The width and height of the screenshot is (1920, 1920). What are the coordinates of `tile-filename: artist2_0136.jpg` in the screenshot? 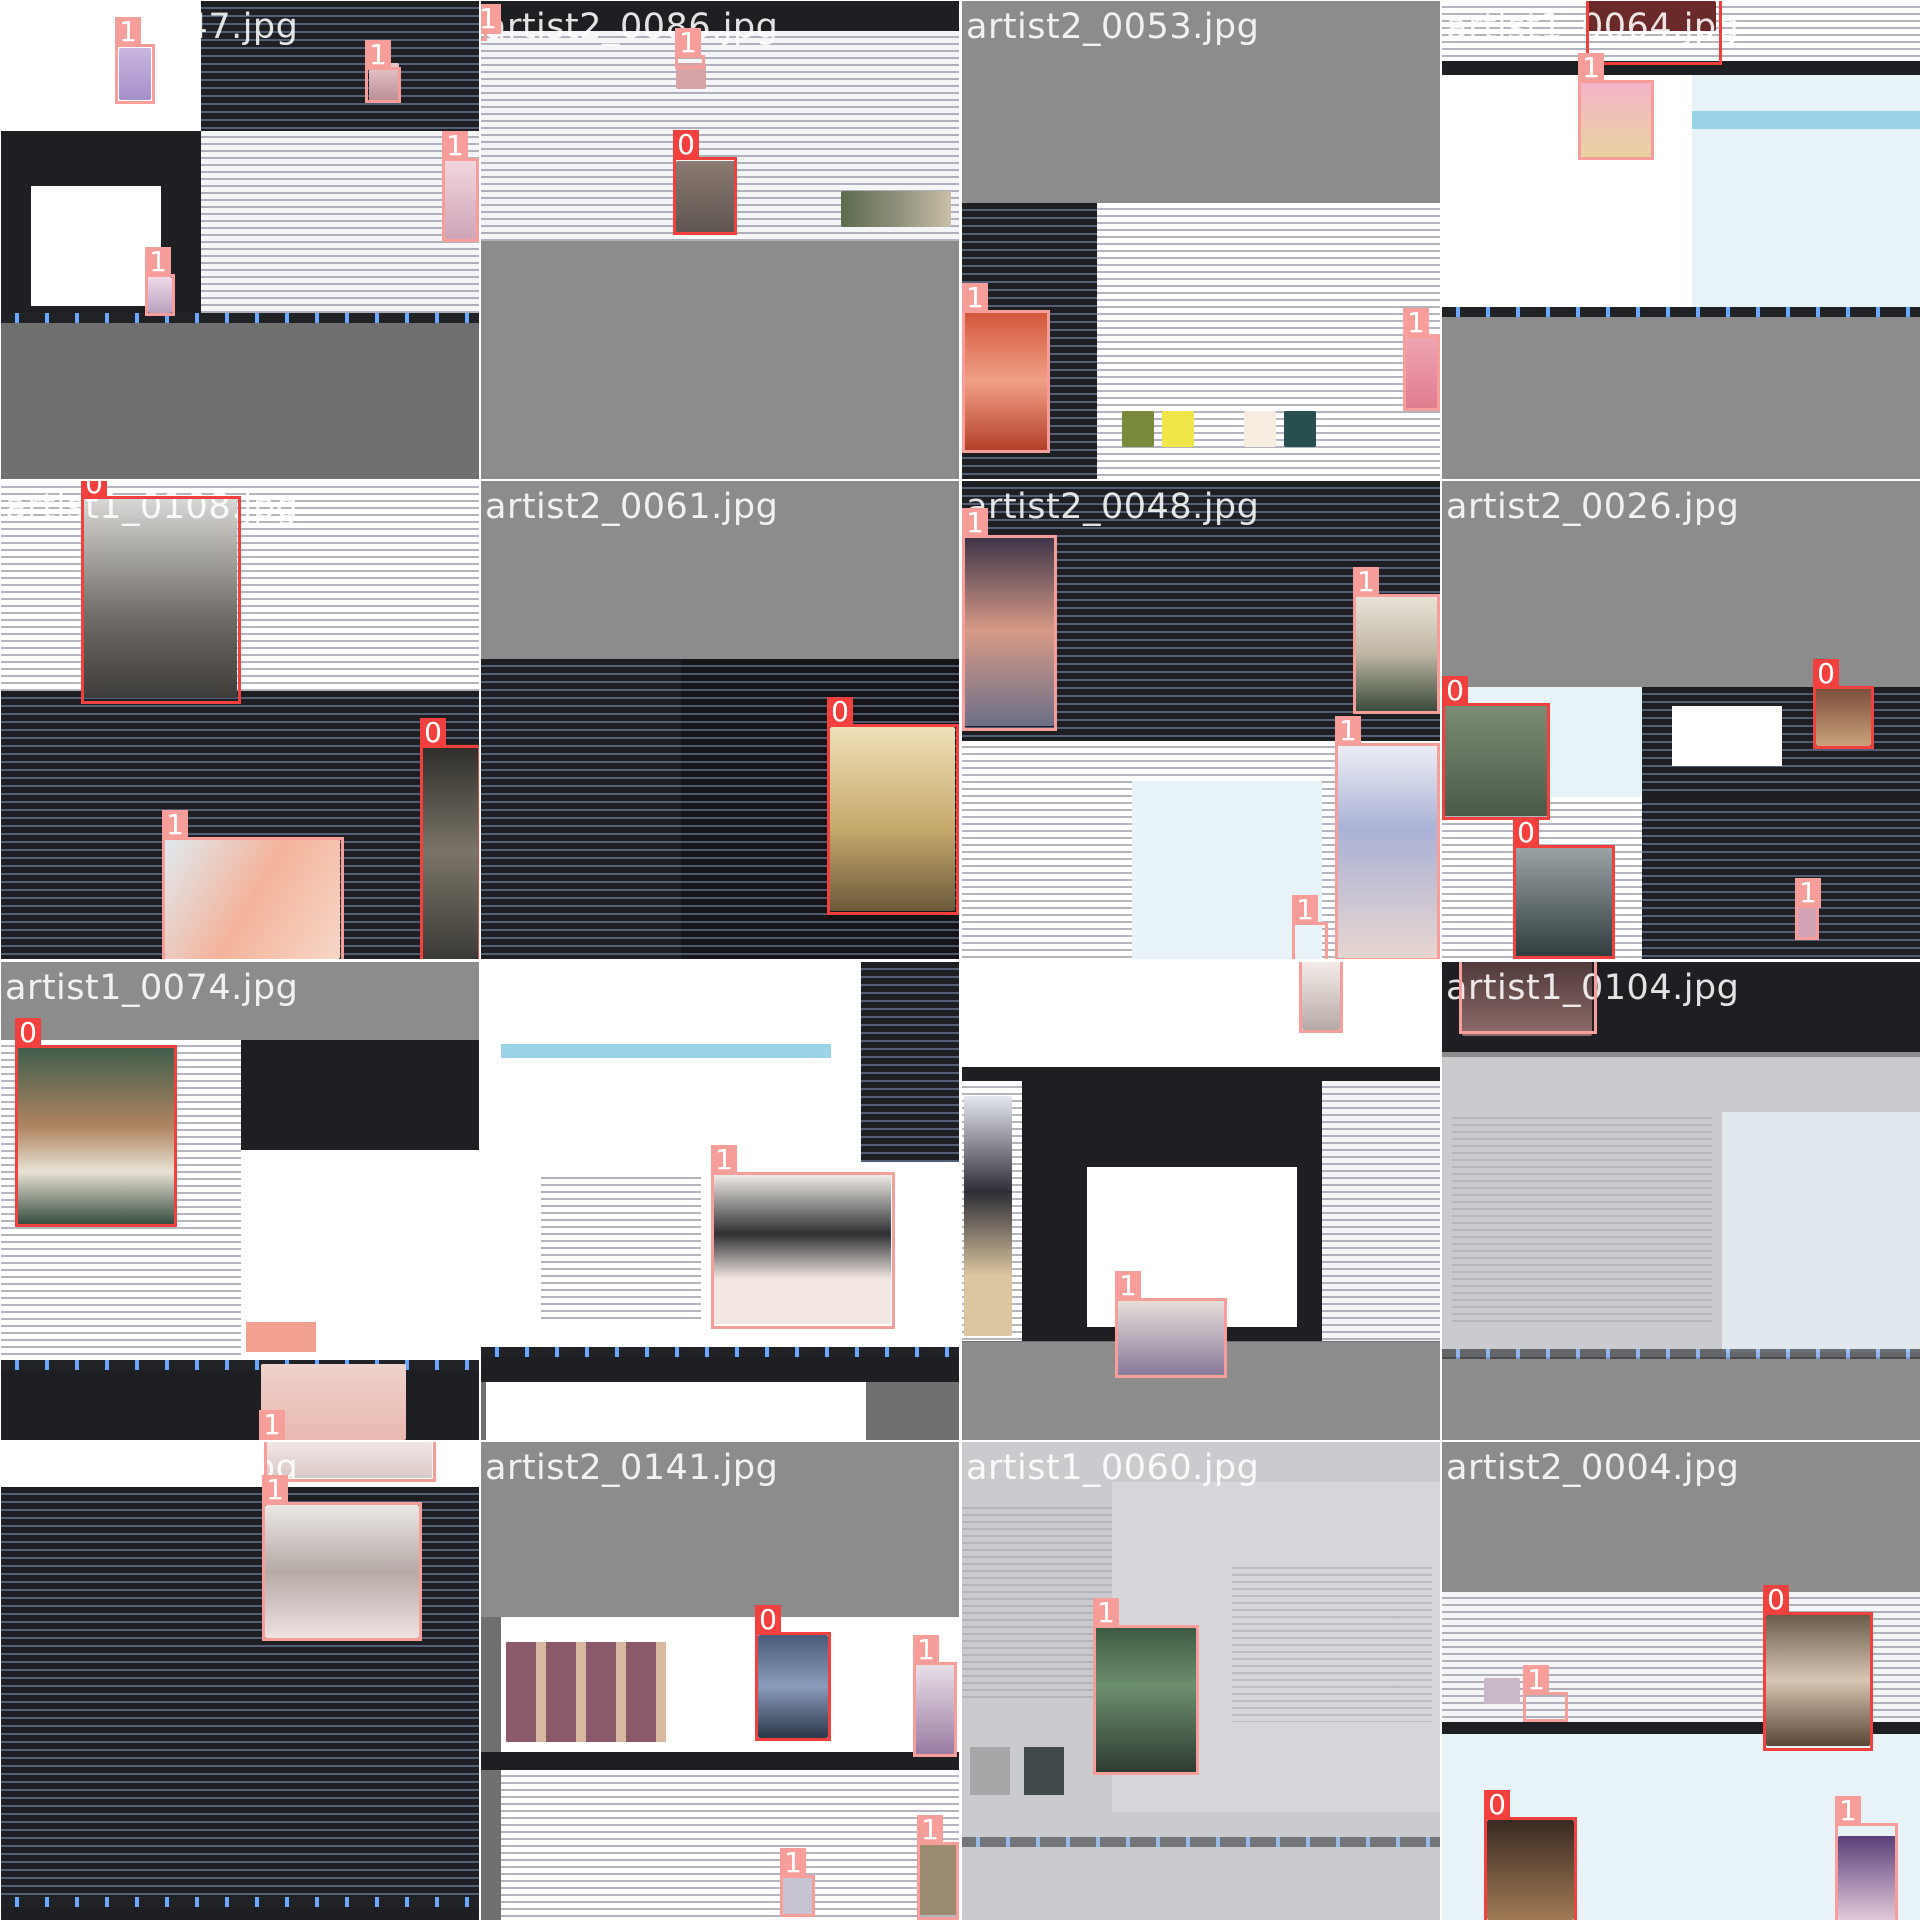 It's located at (152, 1468).